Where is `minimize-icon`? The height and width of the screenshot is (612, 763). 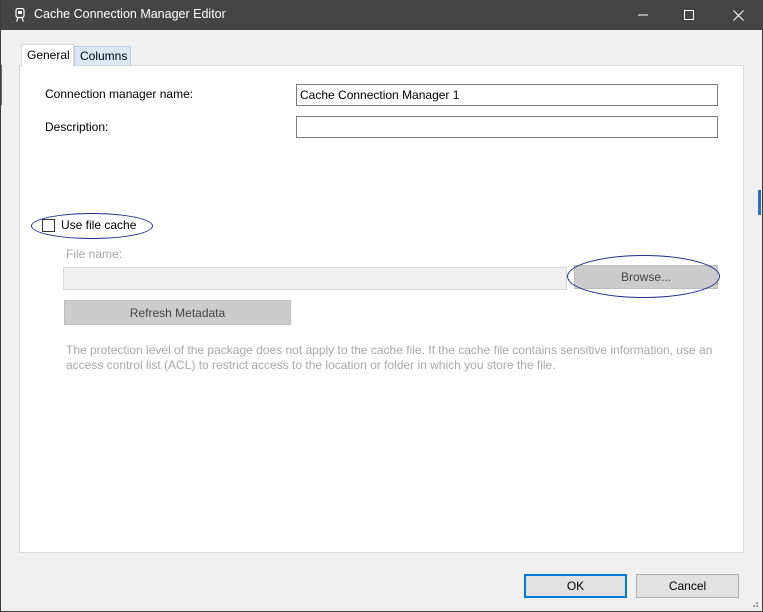
minimize-icon is located at coordinates (643, 15).